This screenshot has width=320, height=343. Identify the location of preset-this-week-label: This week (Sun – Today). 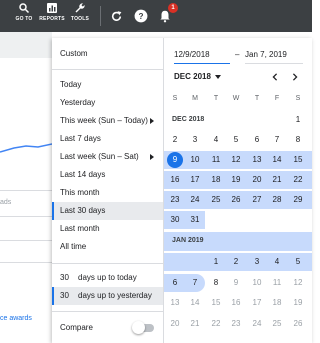
(104, 120).